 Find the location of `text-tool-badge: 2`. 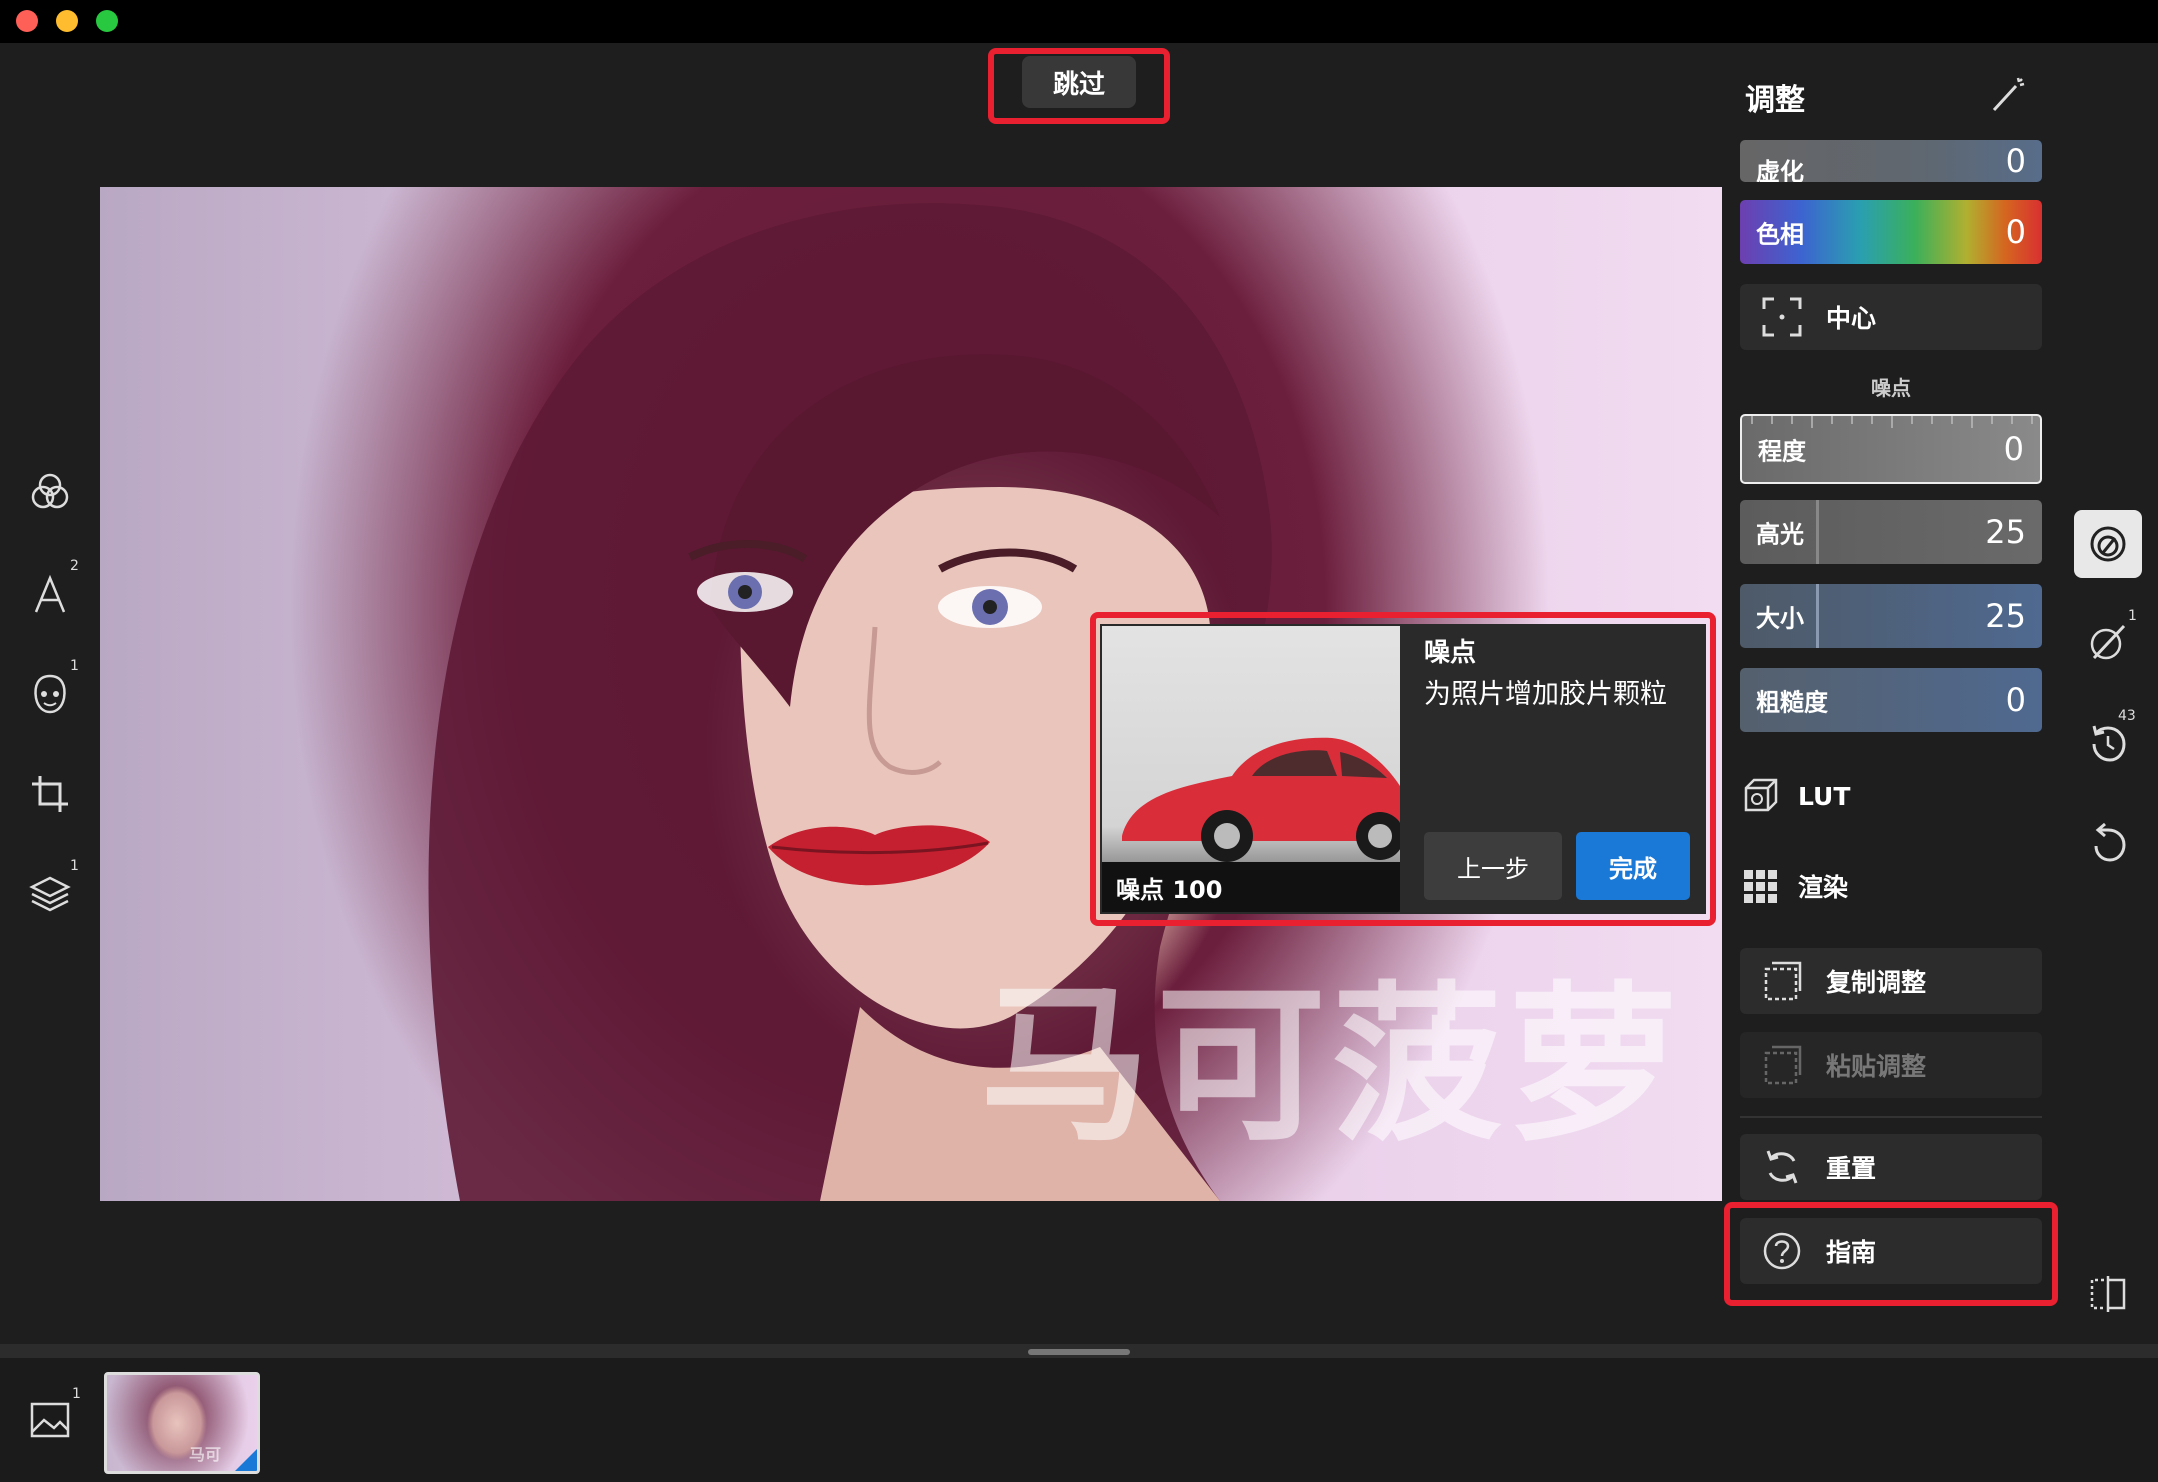

text-tool-badge: 2 is located at coordinates (74, 566).